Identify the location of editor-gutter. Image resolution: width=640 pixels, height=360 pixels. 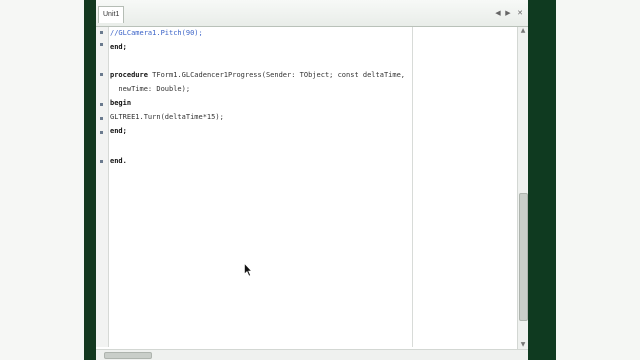
(102, 187).